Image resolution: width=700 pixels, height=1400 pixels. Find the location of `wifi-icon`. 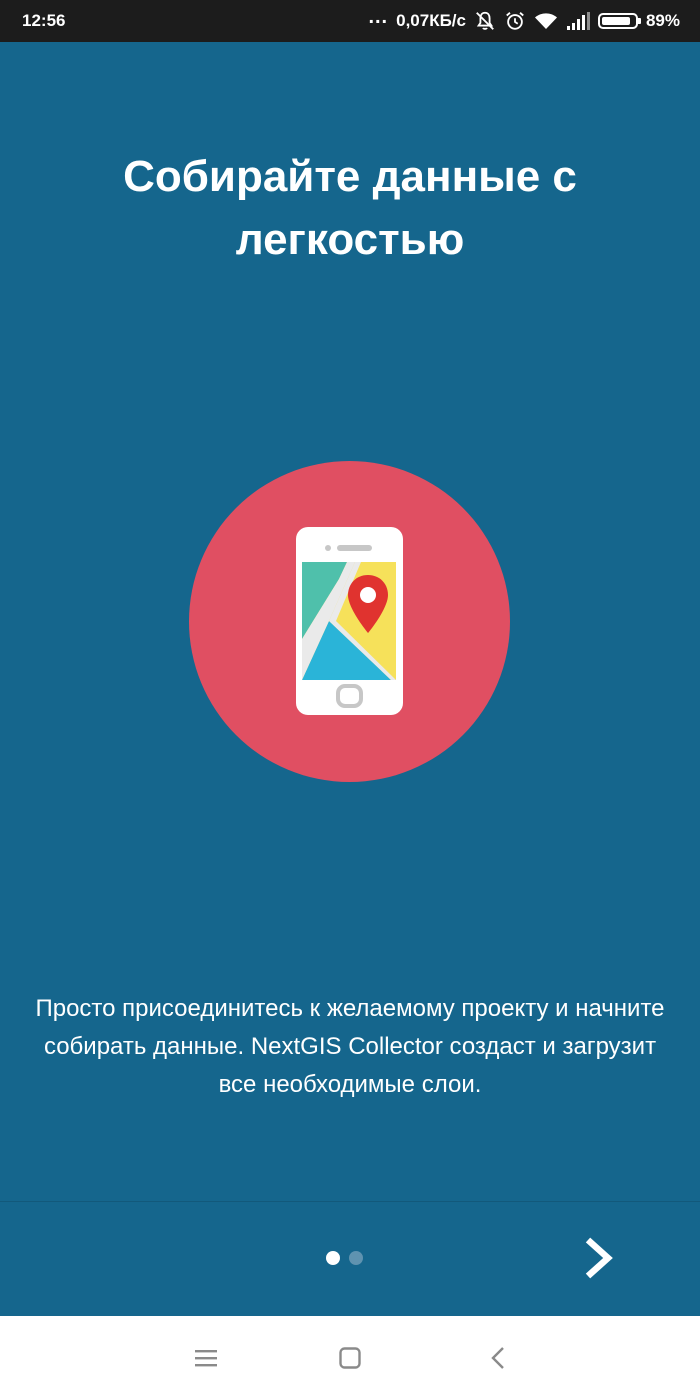

wifi-icon is located at coordinates (546, 21).